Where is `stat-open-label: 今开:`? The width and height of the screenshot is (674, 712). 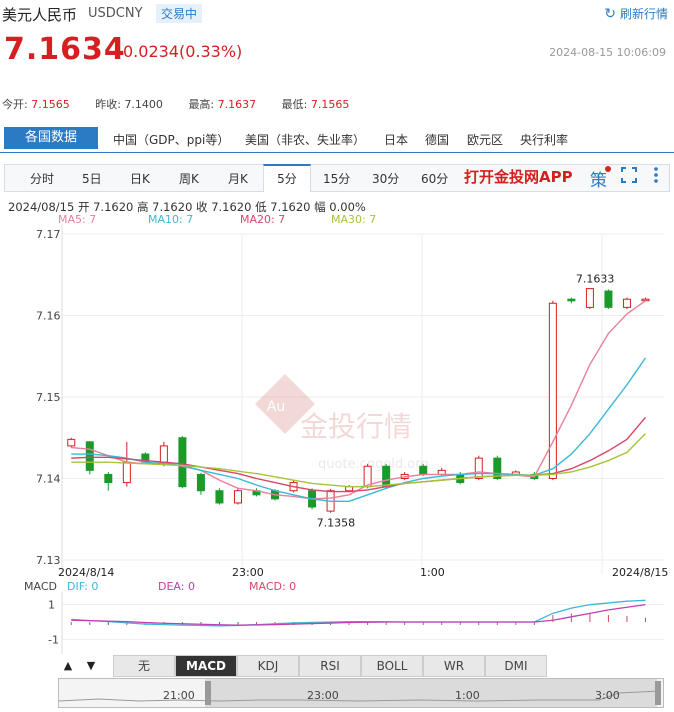 stat-open-label: 今开: is located at coordinates (15, 104).